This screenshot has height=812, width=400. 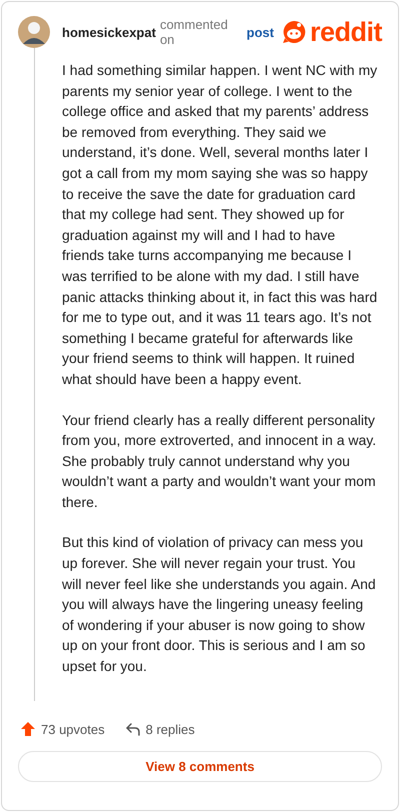 I want to click on logo-wordmark: reddit, so click(x=346, y=32).